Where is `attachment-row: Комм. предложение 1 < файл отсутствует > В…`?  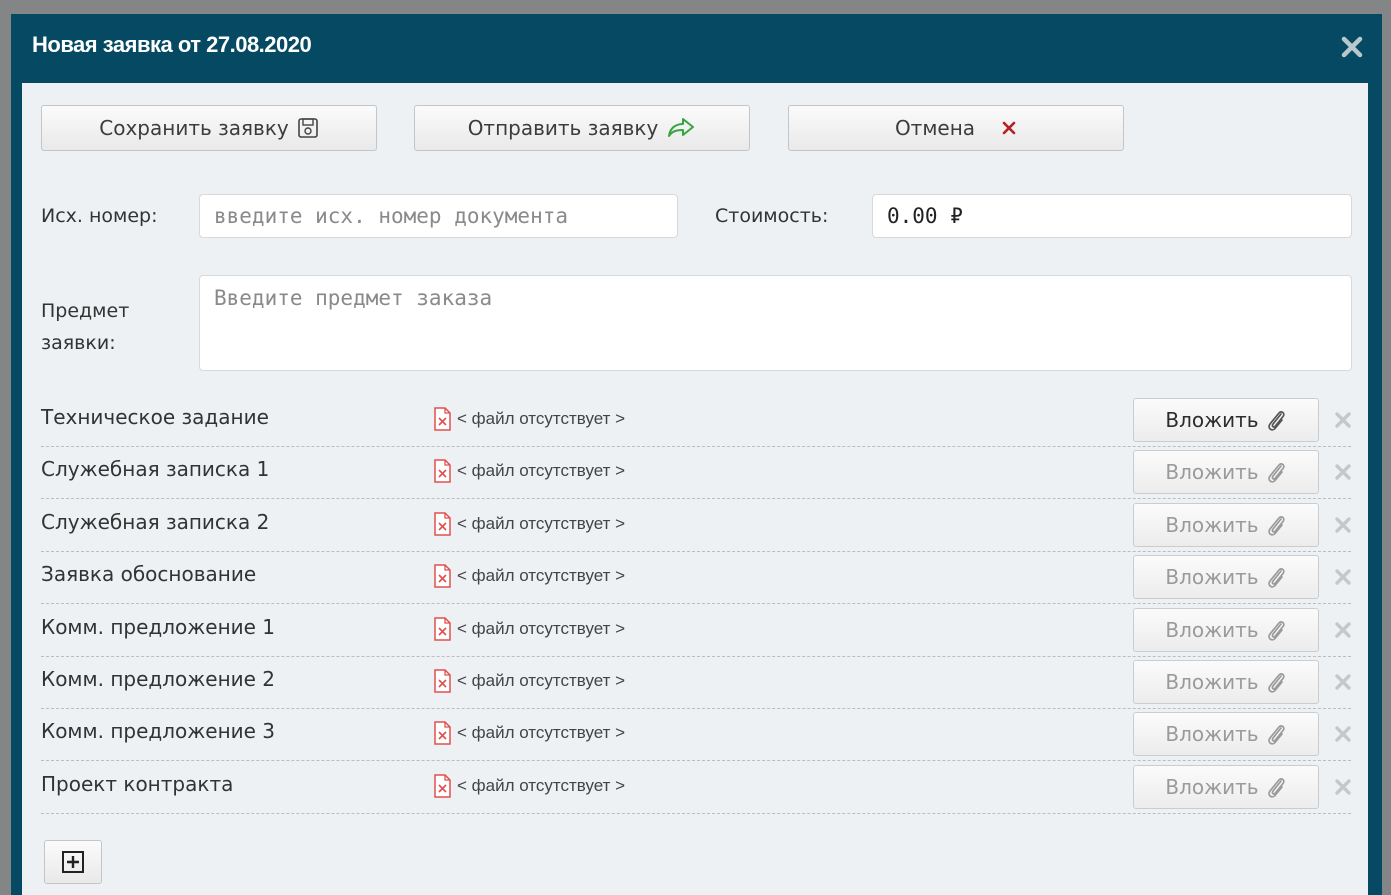
attachment-row: Комм. предложение 1 < файл отсутствует > В… is located at coordinates (696, 631).